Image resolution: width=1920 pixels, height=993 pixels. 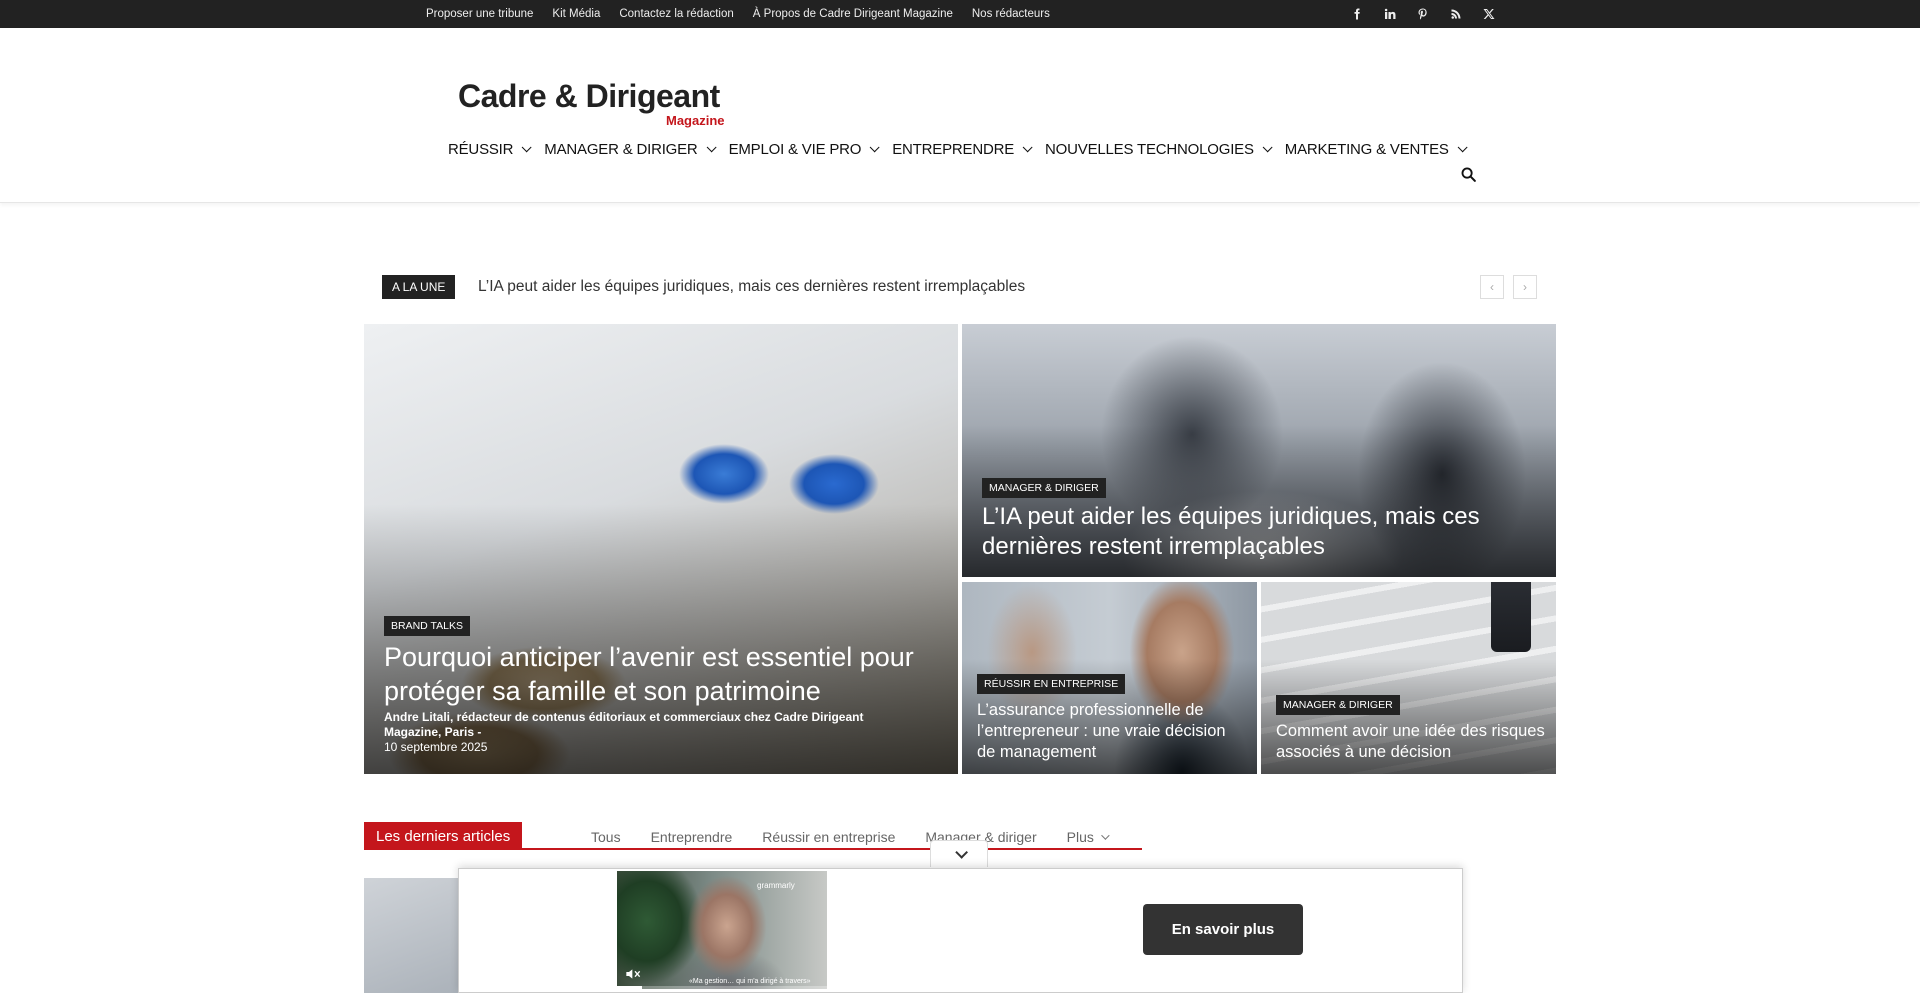 I want to click on mute-icon, so click(x=633, y=974).